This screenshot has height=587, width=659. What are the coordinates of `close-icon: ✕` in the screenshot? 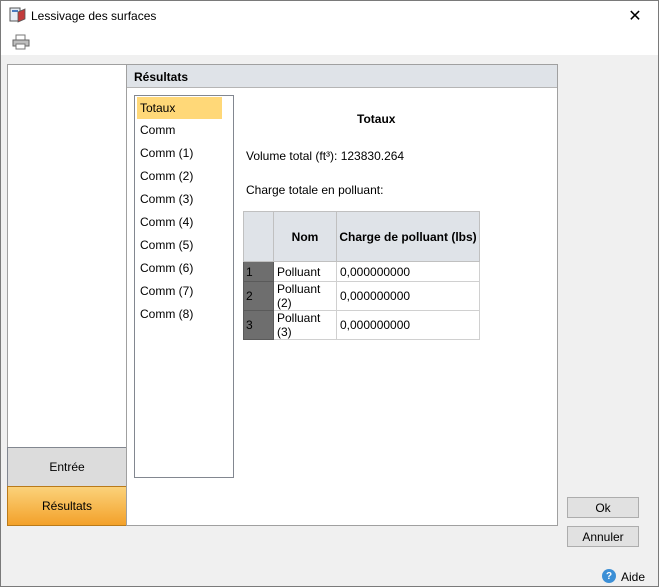 It's located at (635, 16).